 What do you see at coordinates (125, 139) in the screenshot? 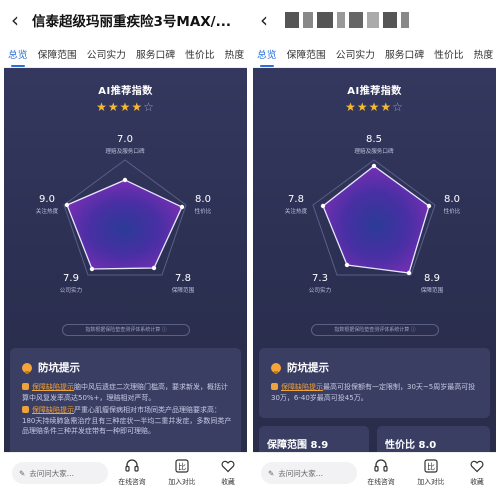
I see `radar-value: 7.0` at bounding box center [125, 139].